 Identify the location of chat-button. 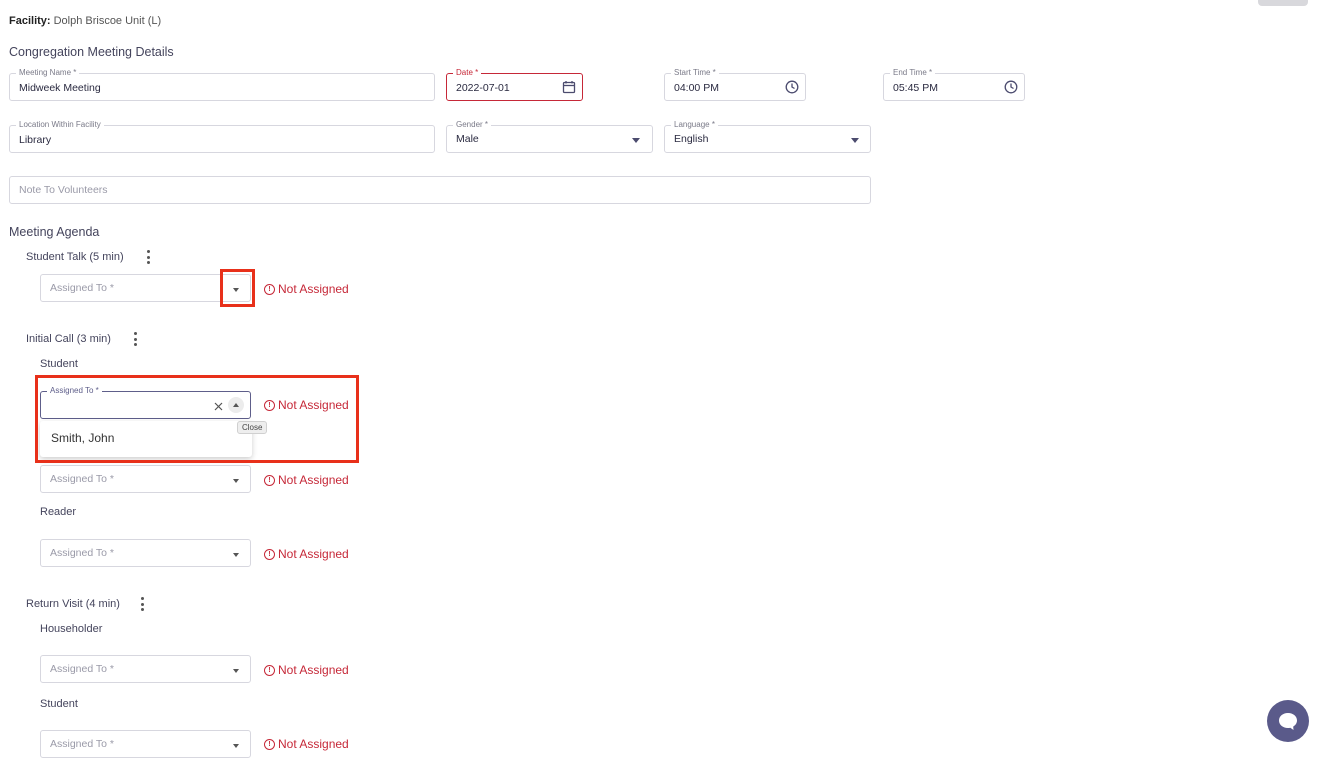
(1288, 721).